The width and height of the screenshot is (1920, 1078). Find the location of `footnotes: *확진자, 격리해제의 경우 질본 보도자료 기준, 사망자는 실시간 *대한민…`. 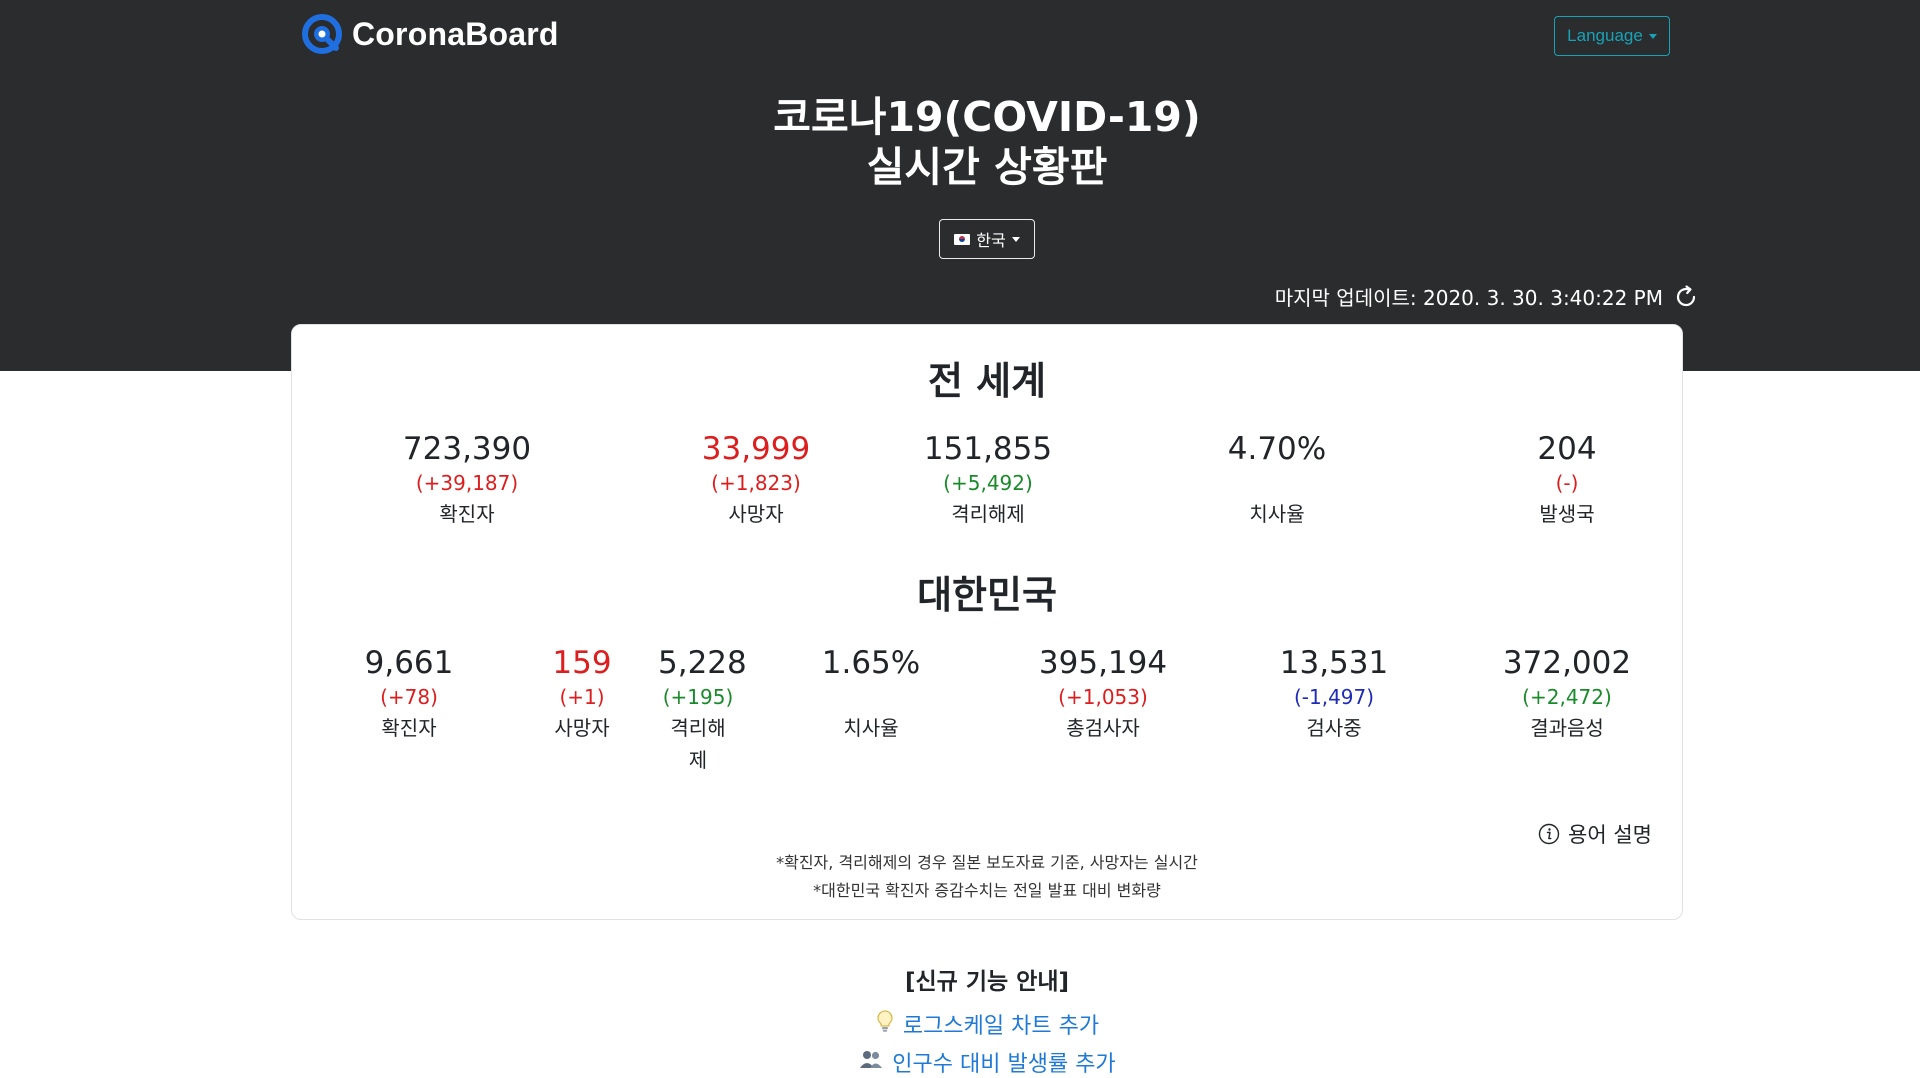

footnotes: *확진자, 격리해제의 경우 질본 보도자료 기준, 사망자는 실시간 *대한민… is located at coordinates (987, 877).